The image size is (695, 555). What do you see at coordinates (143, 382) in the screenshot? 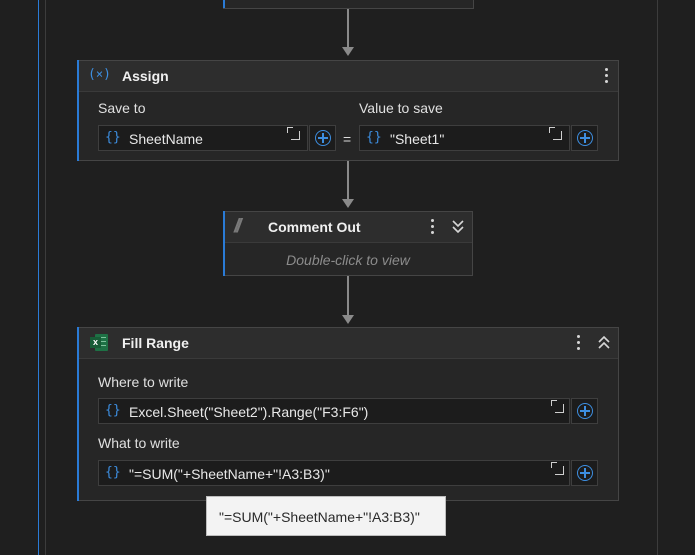
I see `where-to-write-label: Where to write` at bounding box center [143, 382].